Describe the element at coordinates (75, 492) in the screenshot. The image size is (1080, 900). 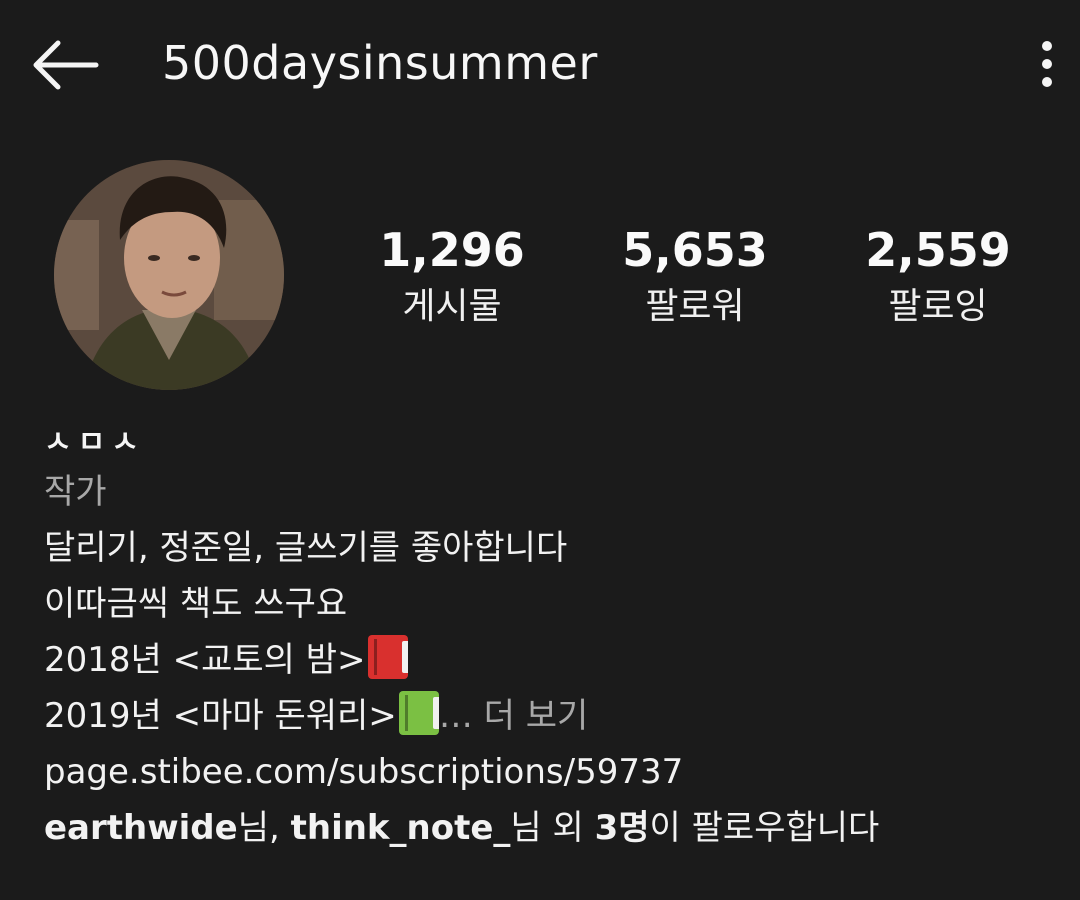
I see `profile-category: 작가` at that location.